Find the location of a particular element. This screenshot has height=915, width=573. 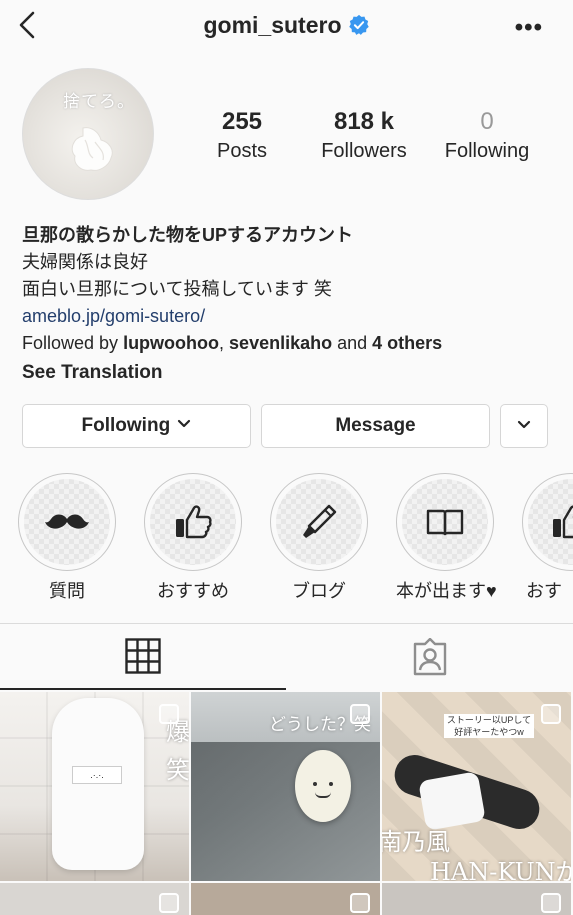

username-text: gomi_sutero is located at coordinates (272, 25).